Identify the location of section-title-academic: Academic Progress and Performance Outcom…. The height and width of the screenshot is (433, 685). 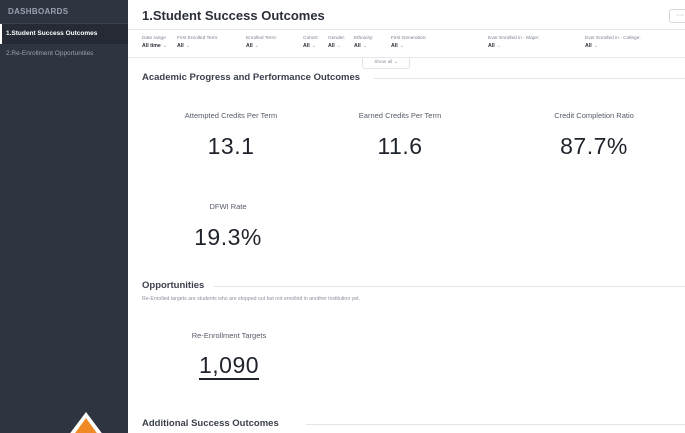
(251, 77).